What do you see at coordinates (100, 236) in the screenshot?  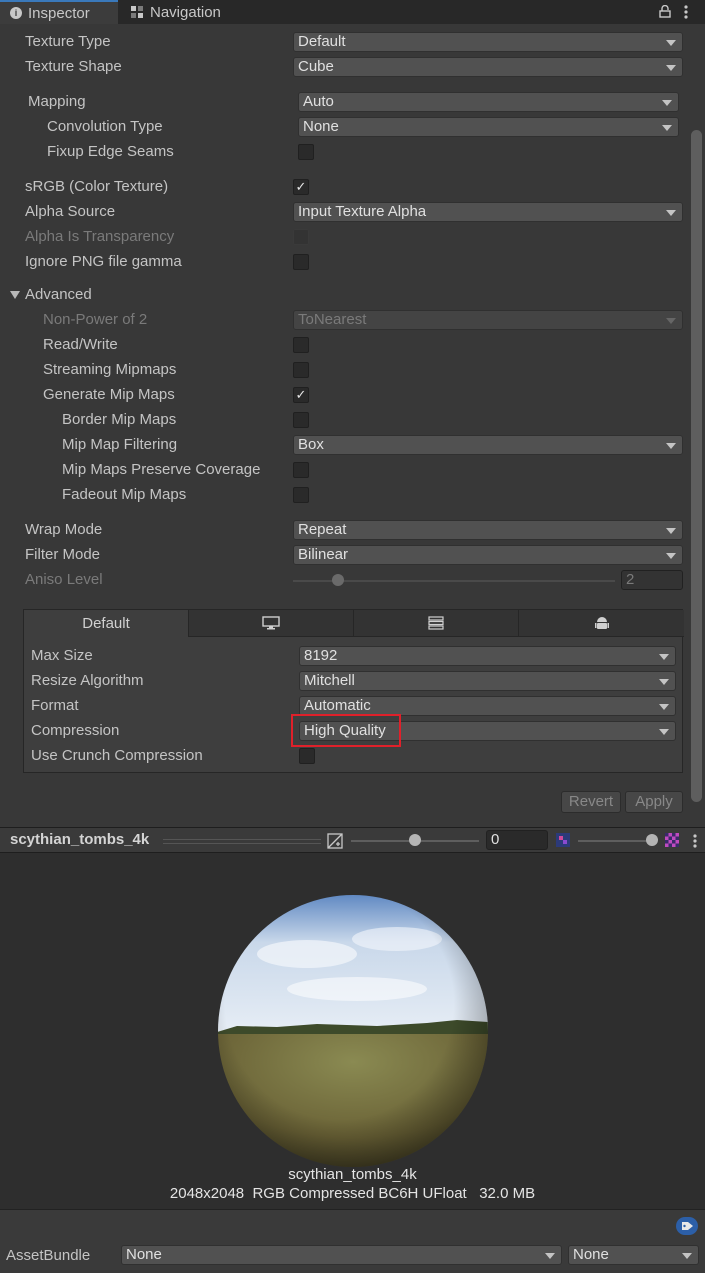 I see `alpha-is-transparency-label: Alpha Is Transparency` at bounding box center [100, 236].